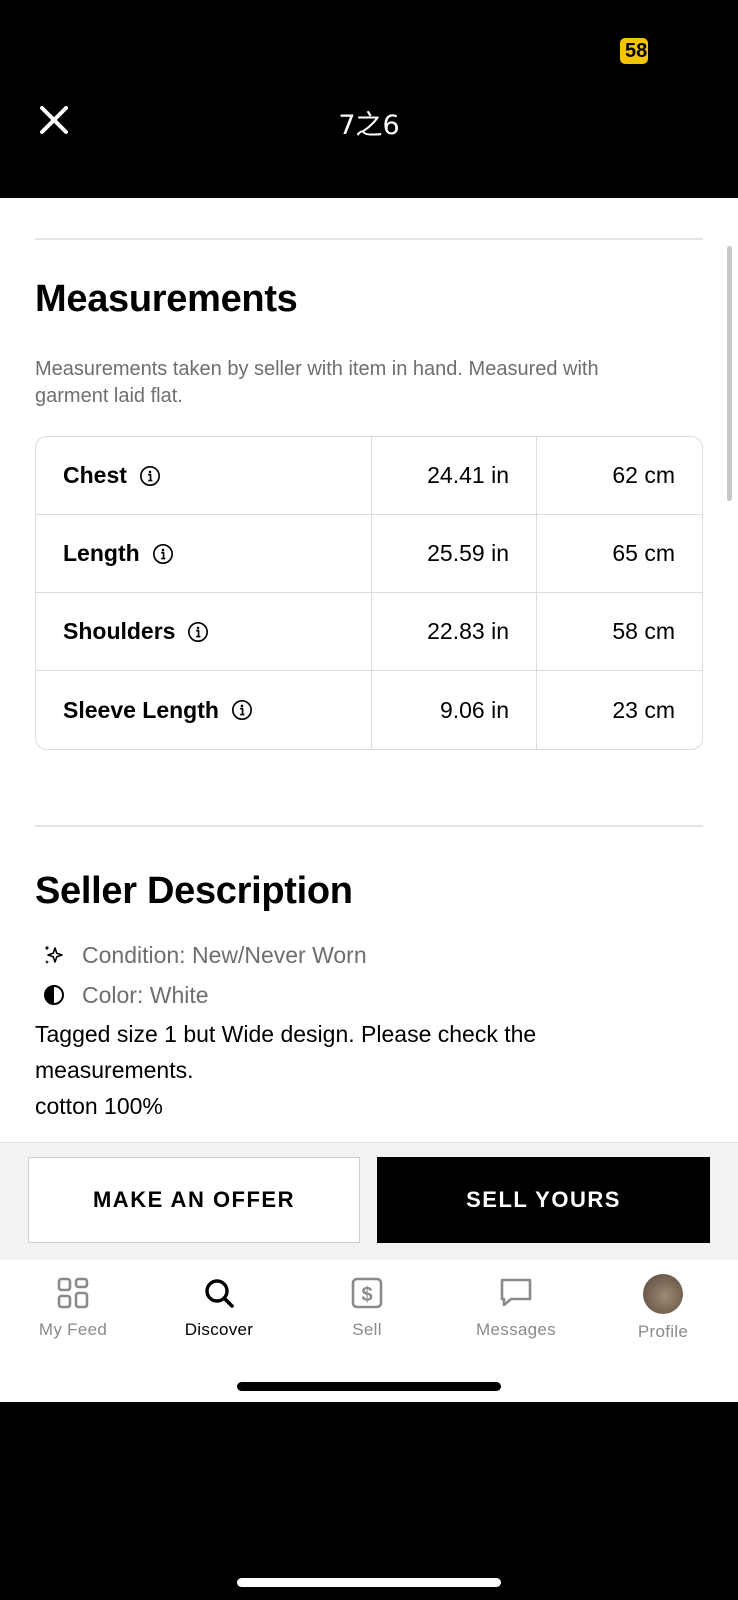  I want to click on tab-my-feed: My Feed, so click(73, 1307).